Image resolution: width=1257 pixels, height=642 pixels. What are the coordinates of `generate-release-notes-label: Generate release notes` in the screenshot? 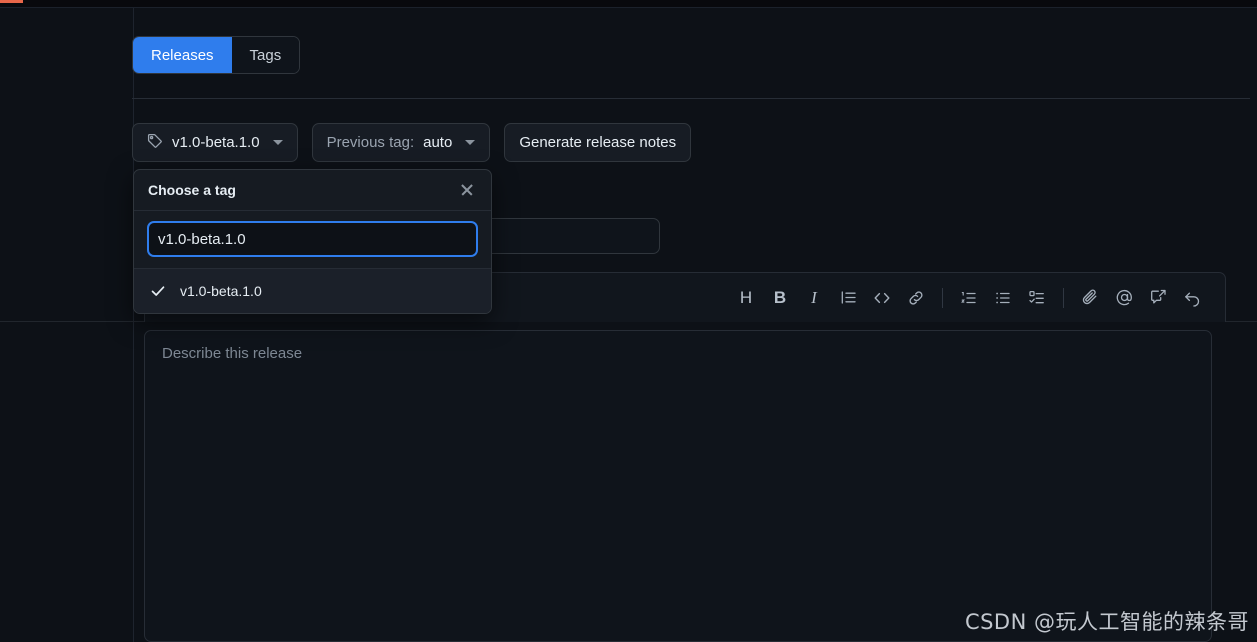 It's located at (598, 142).